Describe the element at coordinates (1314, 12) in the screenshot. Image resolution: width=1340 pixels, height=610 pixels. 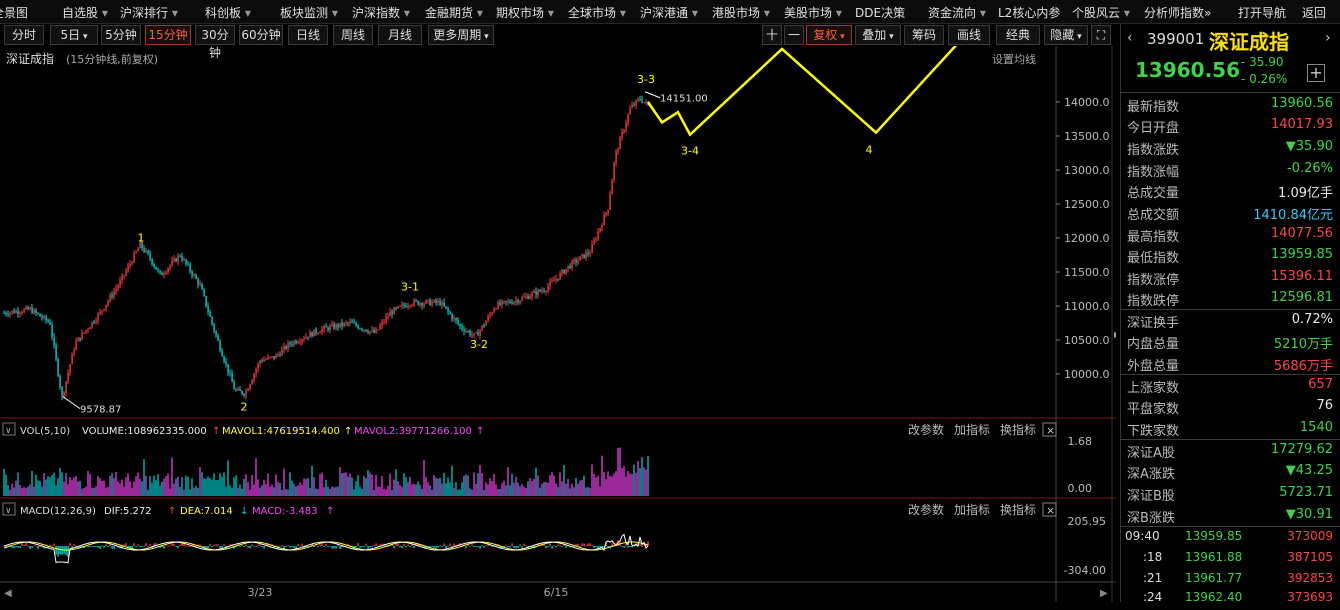
I see `menu-item-18: 返回` at that location.